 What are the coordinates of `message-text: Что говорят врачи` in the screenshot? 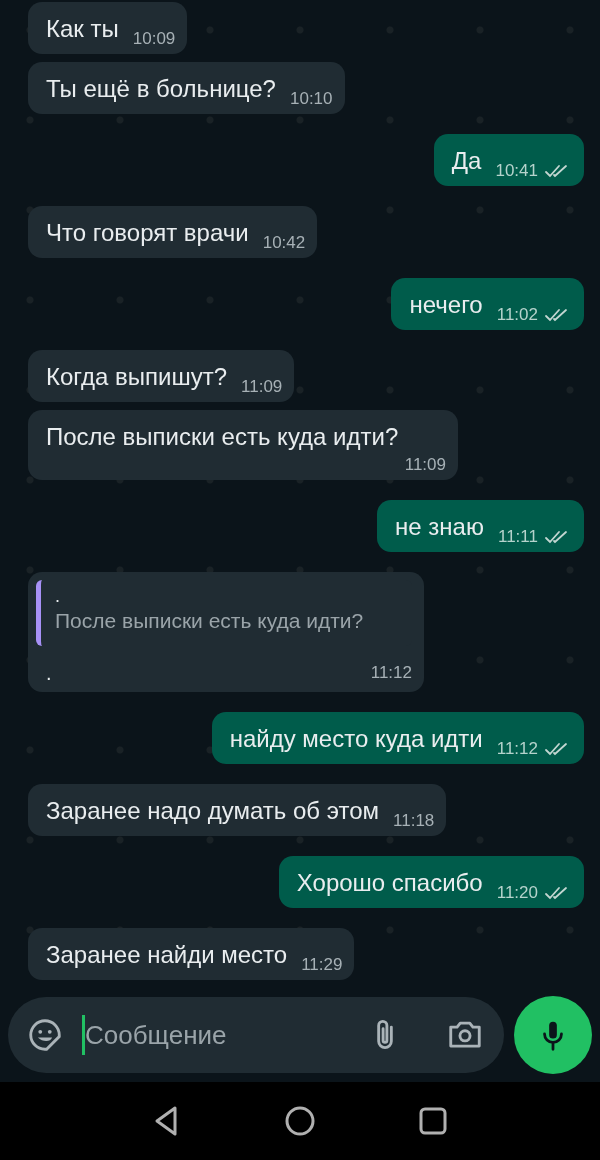 It's located at (147, 233).